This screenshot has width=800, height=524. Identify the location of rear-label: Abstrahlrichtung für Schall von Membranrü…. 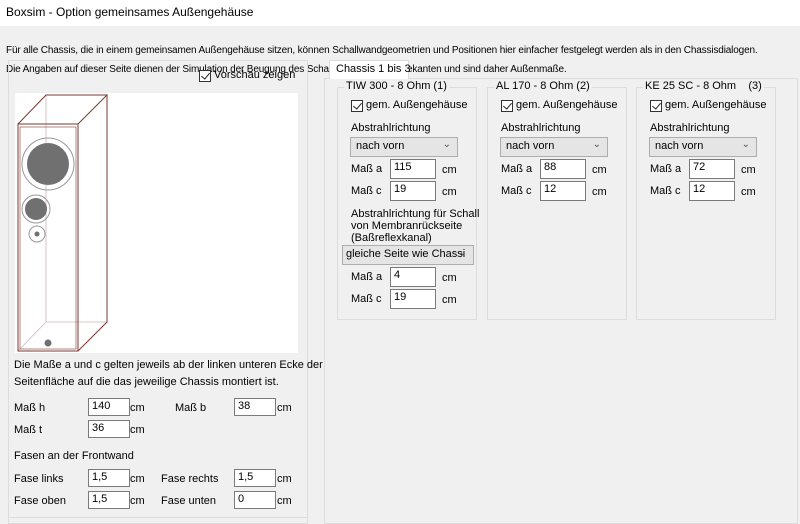
(415, 226).